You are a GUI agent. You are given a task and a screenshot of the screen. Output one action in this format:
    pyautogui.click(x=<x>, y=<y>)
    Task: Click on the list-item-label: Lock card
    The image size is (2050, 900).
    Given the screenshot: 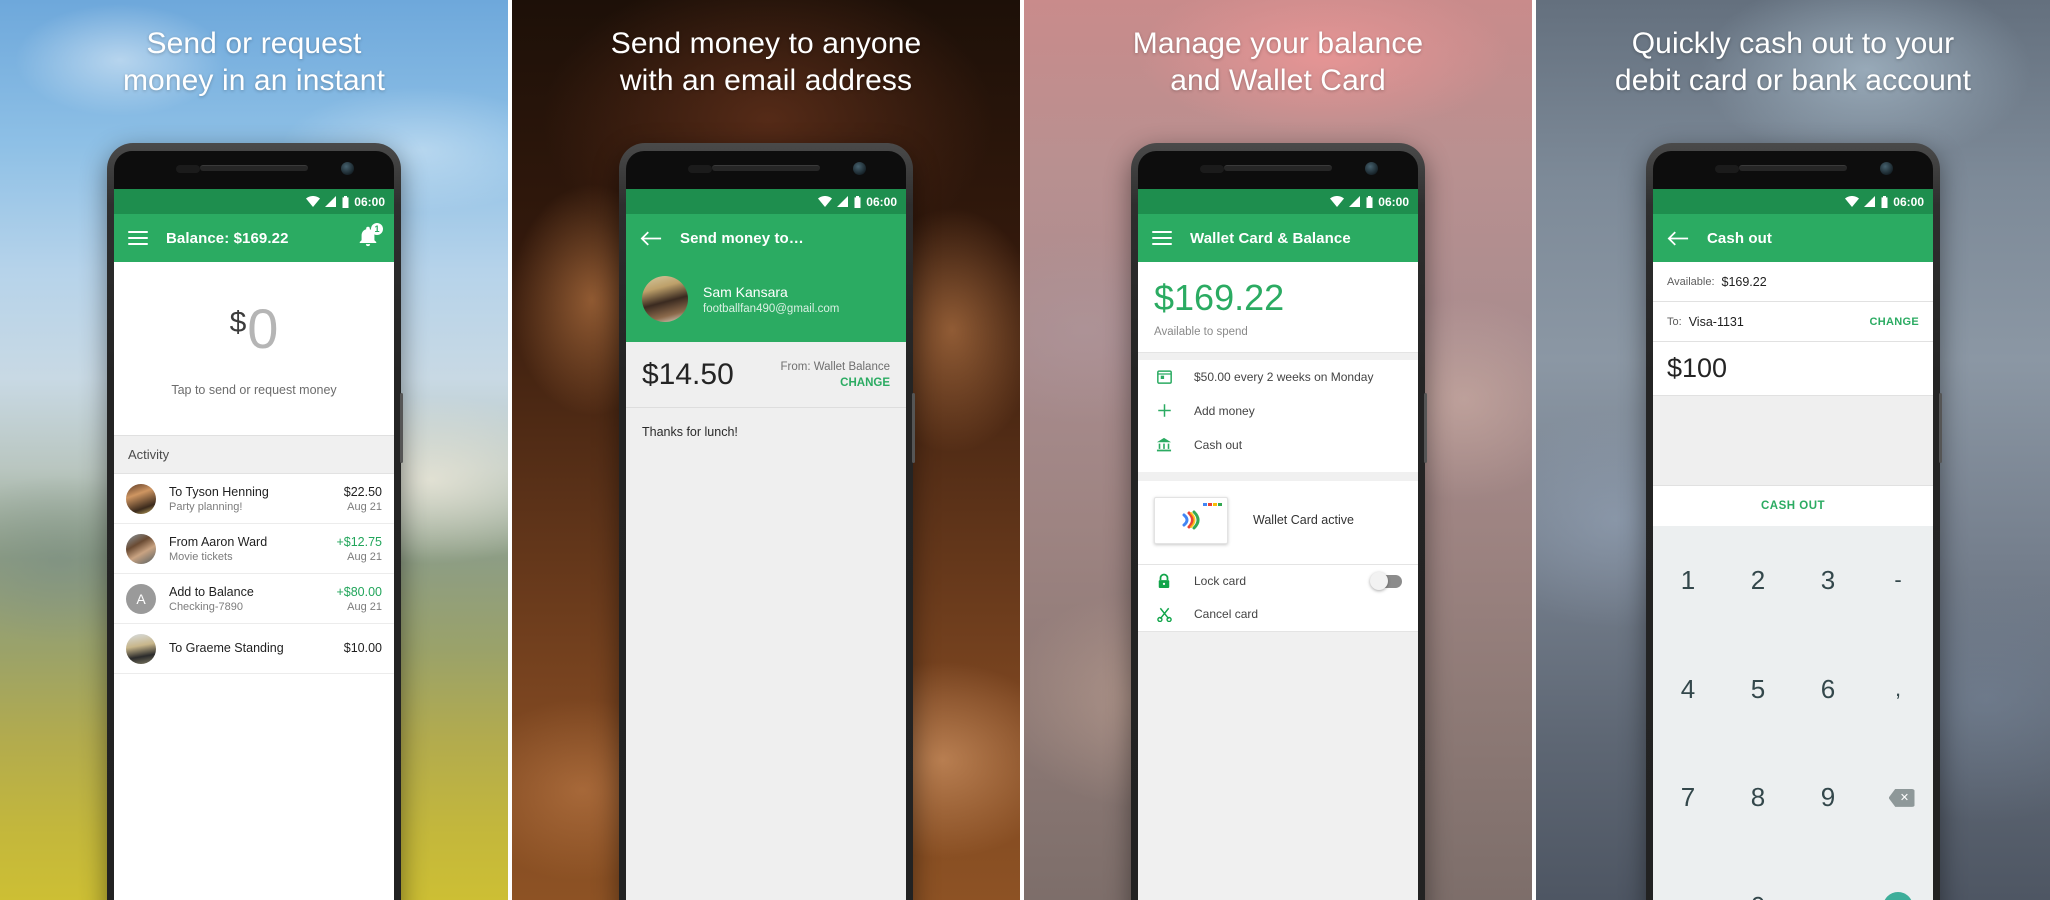 What is the action you would take?
    pyautogui.click(x=1220, y=581)
    